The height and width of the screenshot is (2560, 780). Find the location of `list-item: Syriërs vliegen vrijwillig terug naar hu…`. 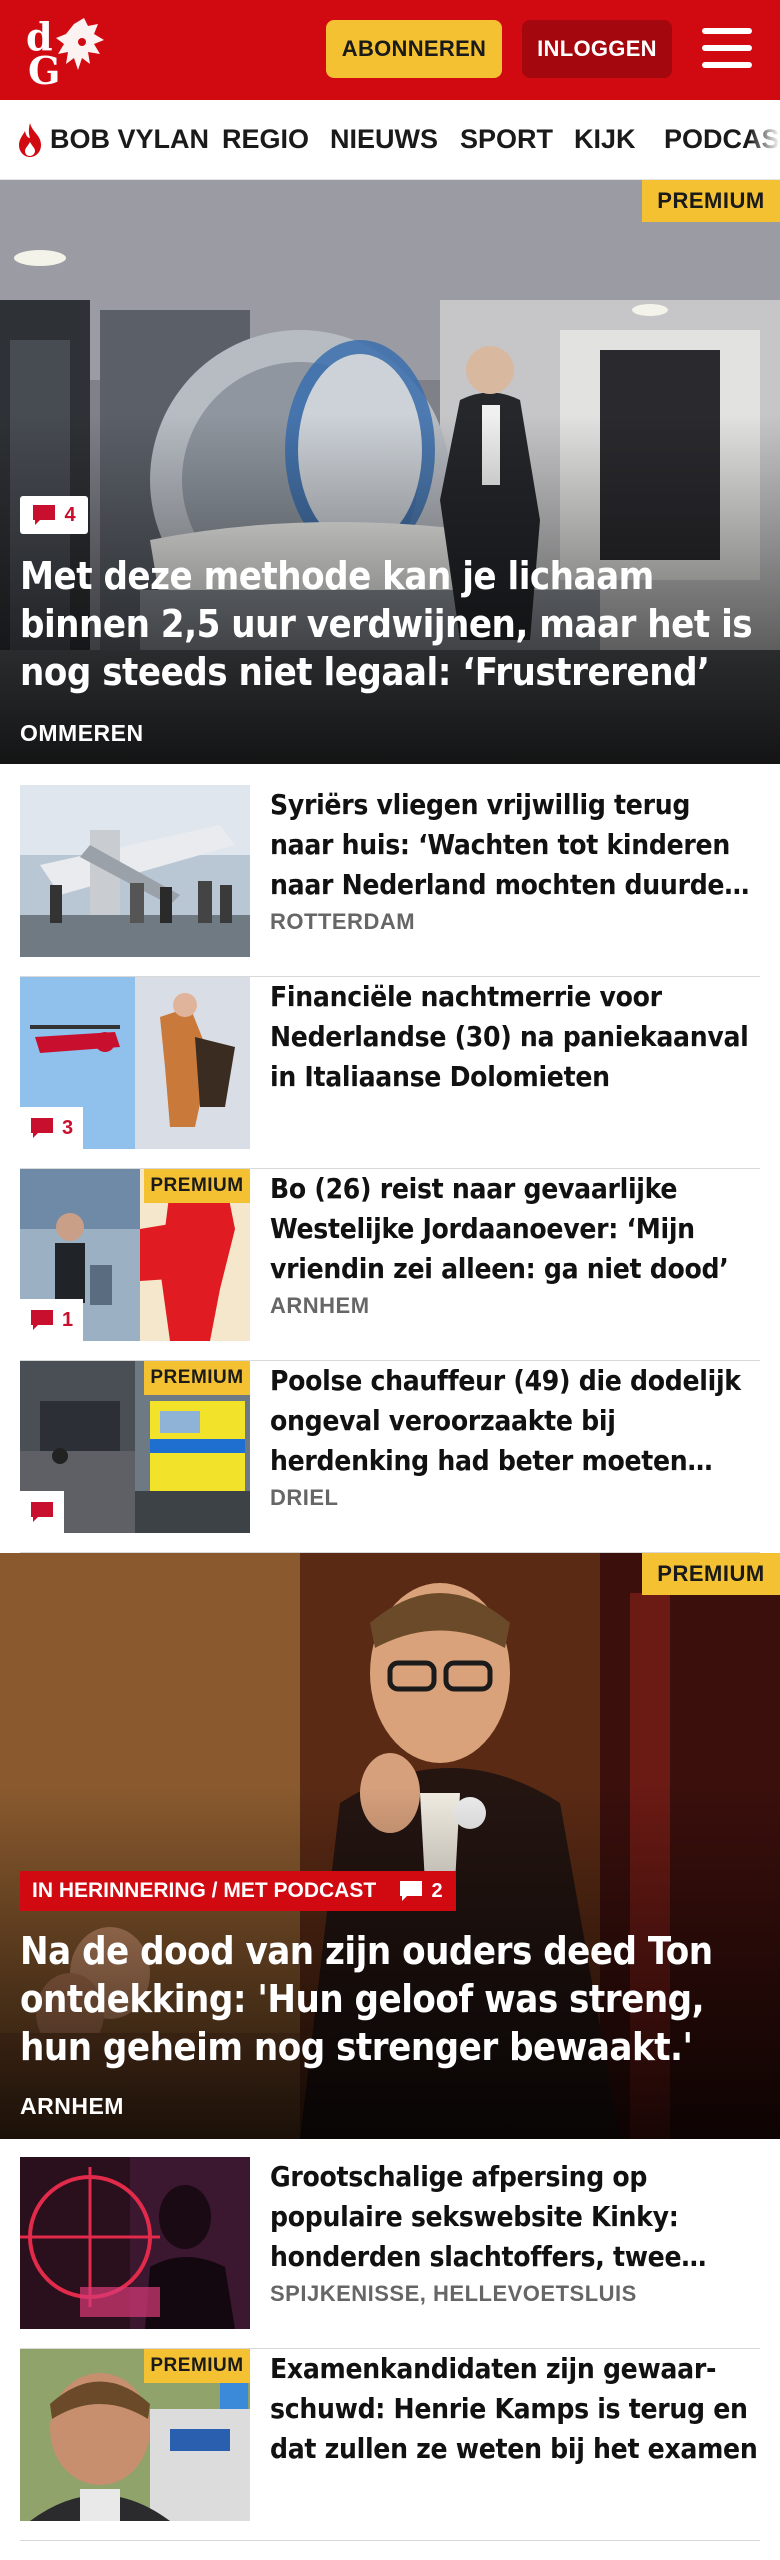

list-item: Syriërs vliegen vrijwillig terug naar hu… is located at coordinates (390, 881).